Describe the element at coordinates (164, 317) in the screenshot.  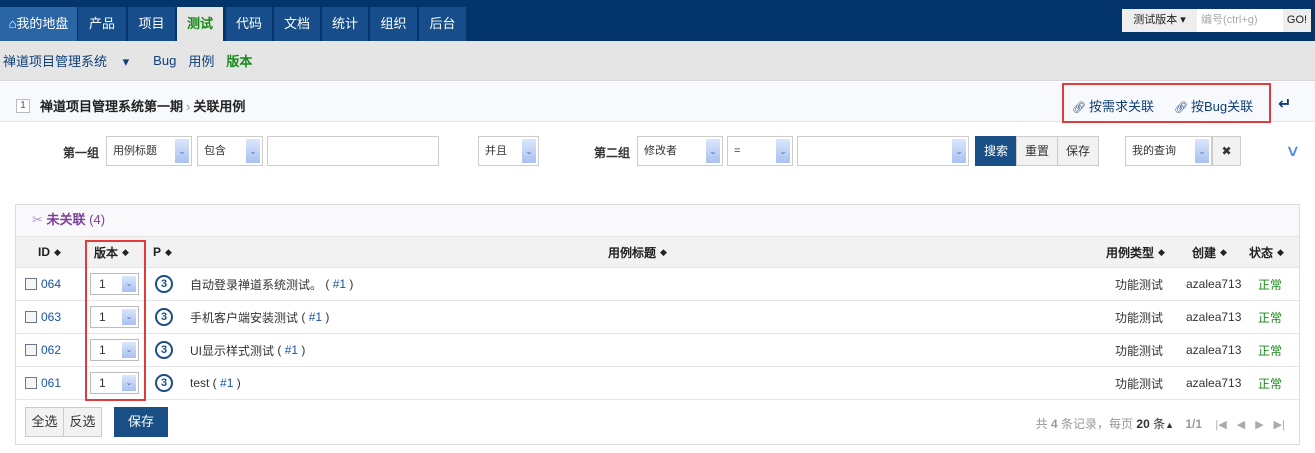
I see `priority-badge: 3` at that location.